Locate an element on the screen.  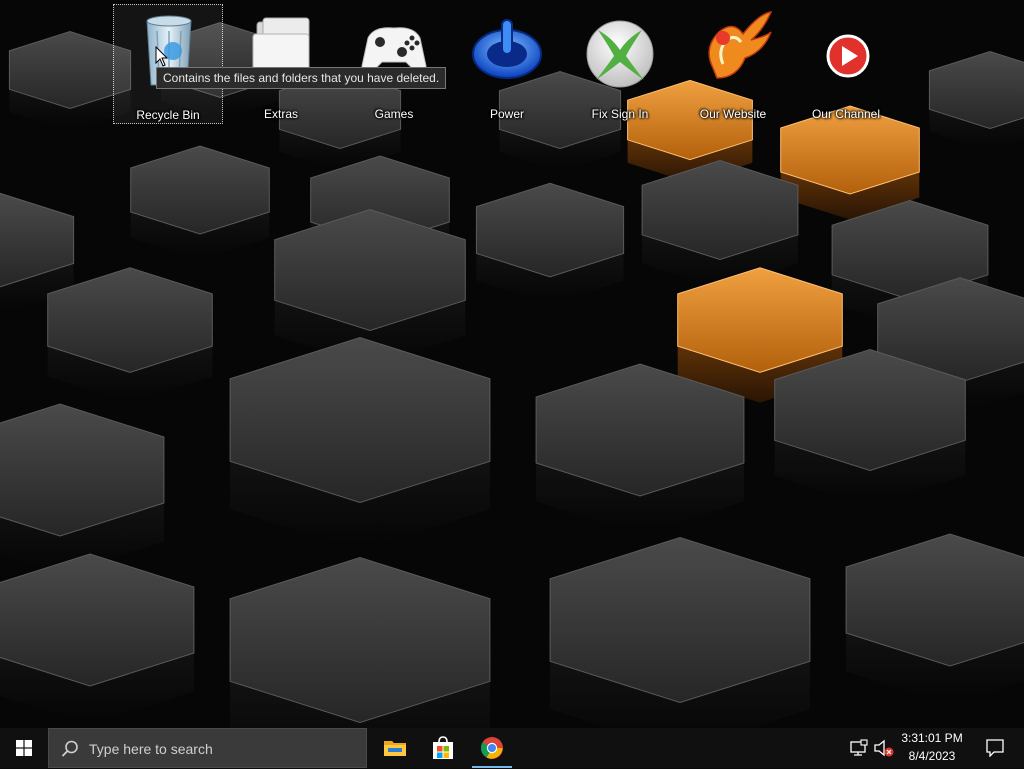
desktop-icon-label: Recycle Bin is located at coordinates (168, 115).